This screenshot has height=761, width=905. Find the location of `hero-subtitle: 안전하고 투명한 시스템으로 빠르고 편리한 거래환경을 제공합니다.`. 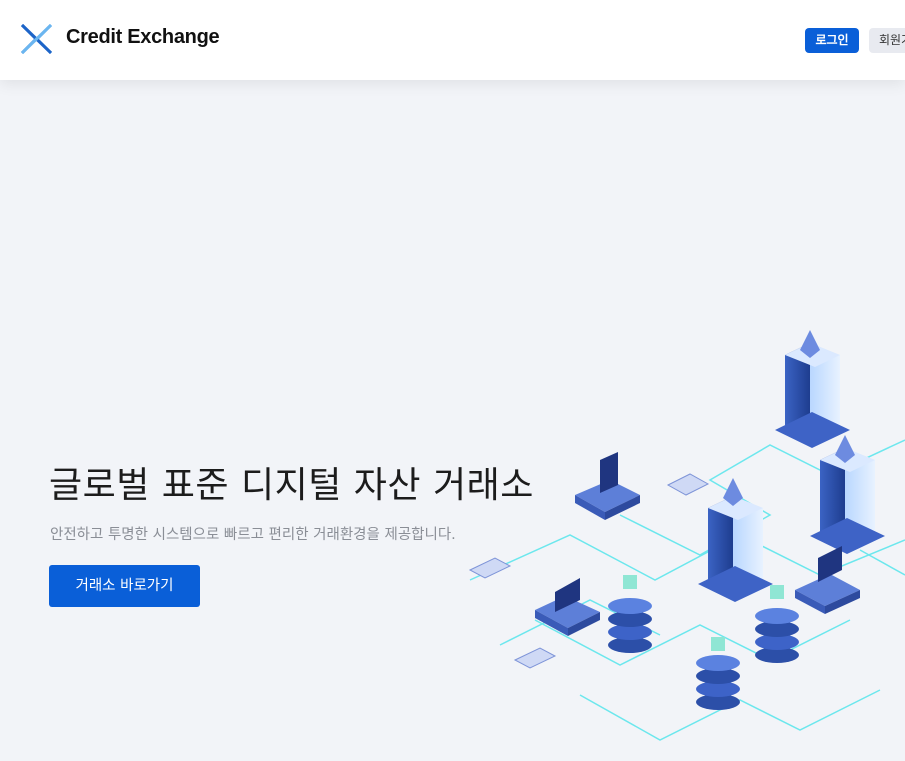

hero-subtitle: 안전하고 투명한 시스템으로 빠르고 편리한 거래환경을 제공합니다. is located at coordinates (253, 535).